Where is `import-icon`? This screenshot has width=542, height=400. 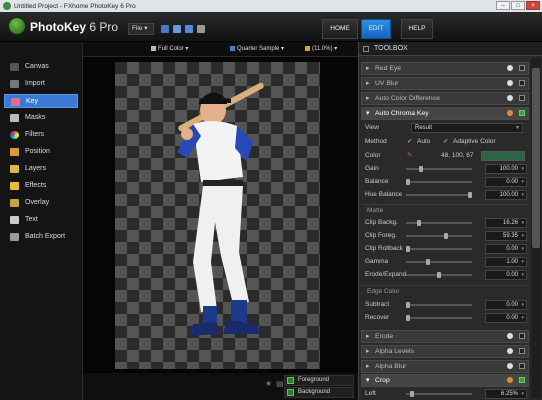 import-icon is located at coordinates (14, 84).